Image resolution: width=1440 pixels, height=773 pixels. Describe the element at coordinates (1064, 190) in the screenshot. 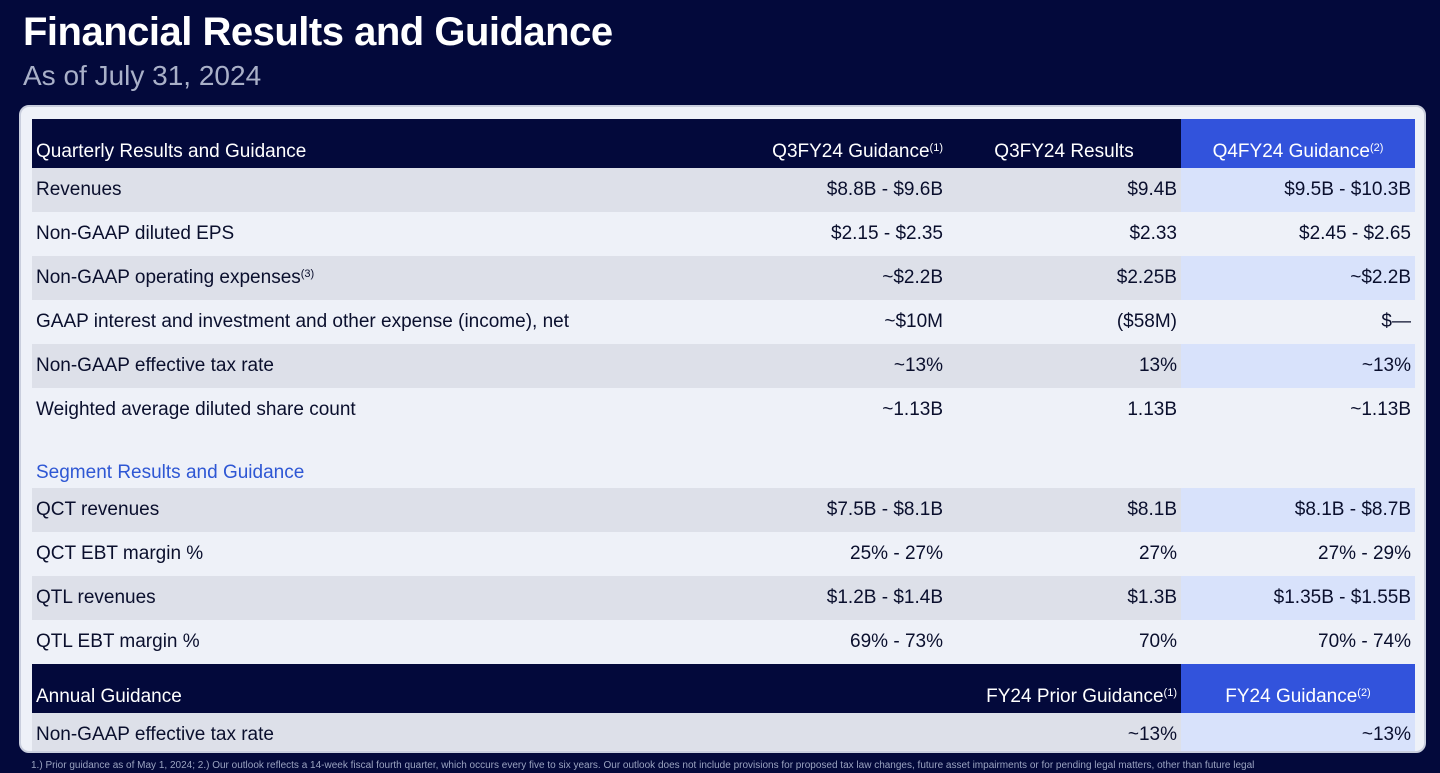

I see `cell-q3-results: $9.4B` at that location.